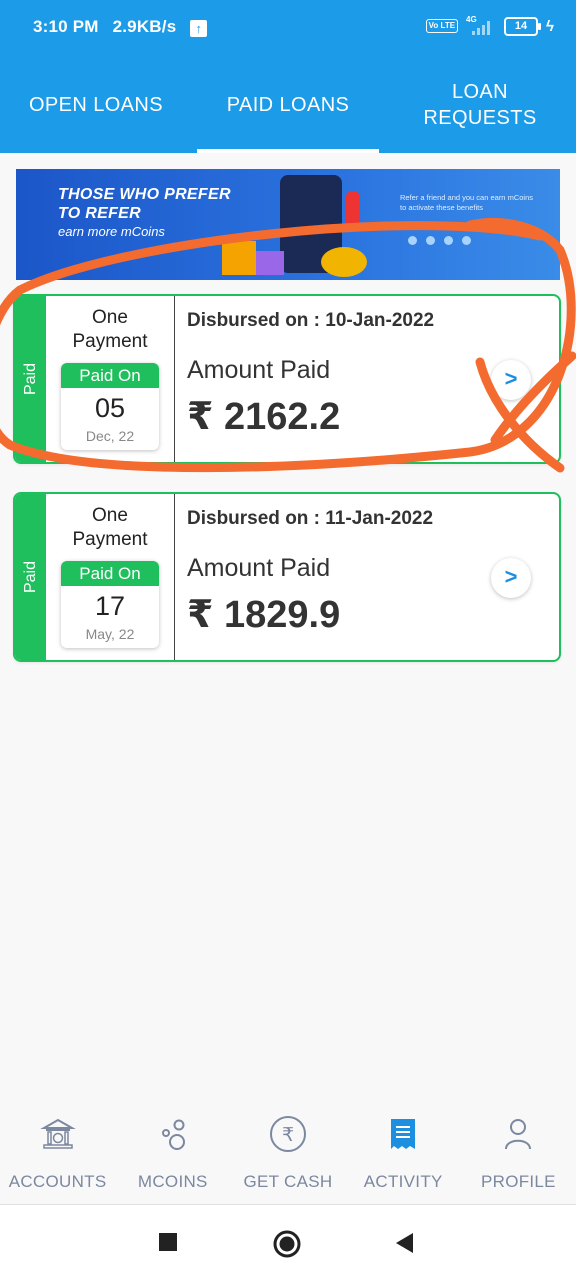 This screenshot has height=1280, width=576. What do you see at coordinates (96, 104) in the screenshot?
I see `tab-open-loans: OPEN LOANS` at bounding box center [96, 104].